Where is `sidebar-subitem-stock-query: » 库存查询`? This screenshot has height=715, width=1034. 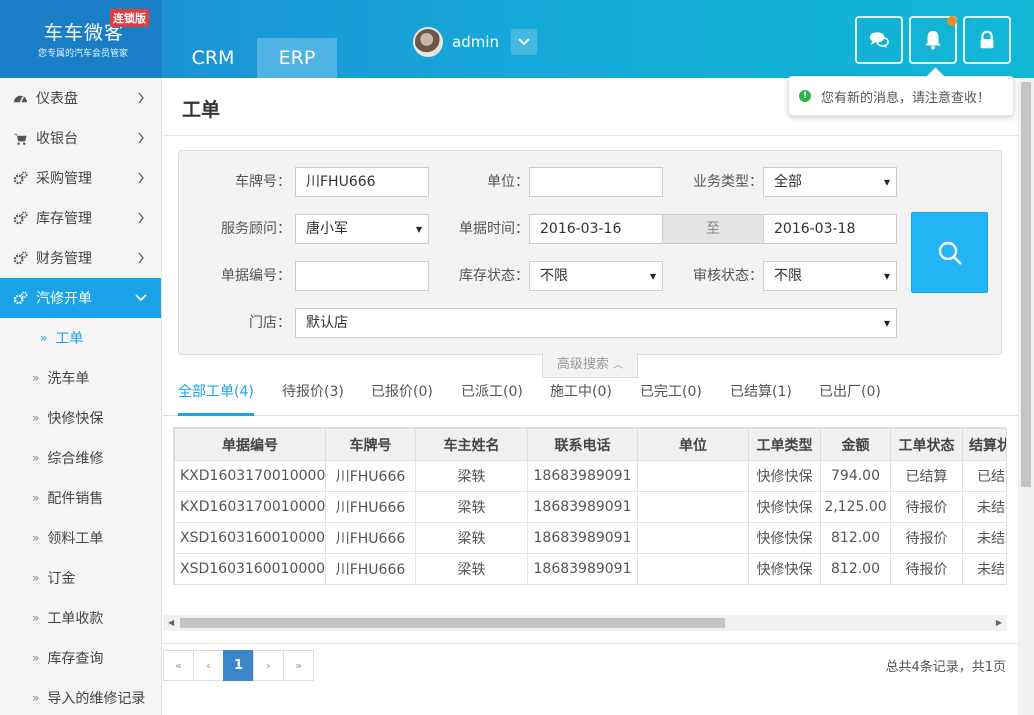
sidebar-subitem-stock-query: » 库存查询 is located at coordinates (80, 658).